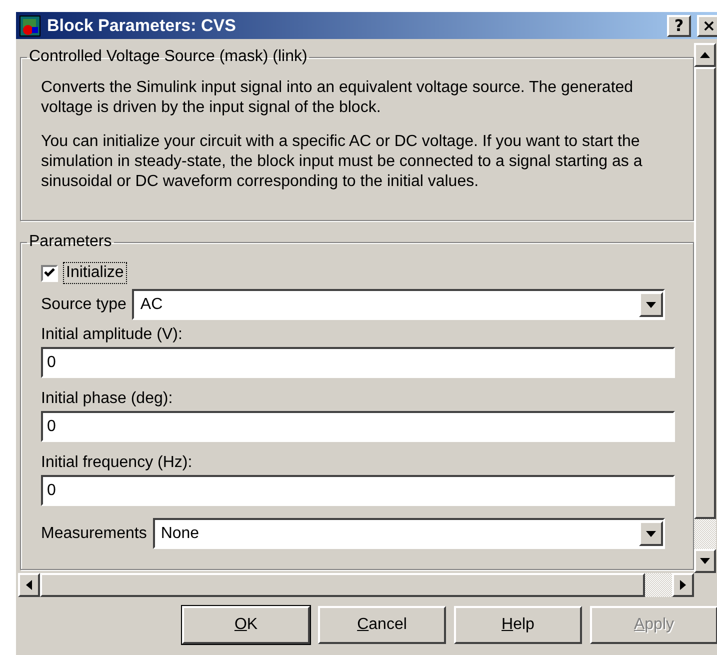  I want to click on group-title: Parameters, so click(70, 242).